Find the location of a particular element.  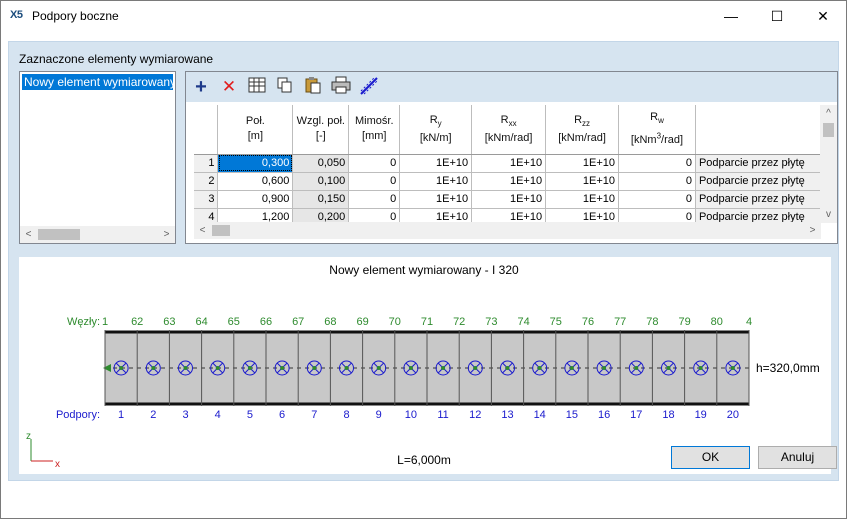

support-label: 9 is located at coordinates (379, 415).